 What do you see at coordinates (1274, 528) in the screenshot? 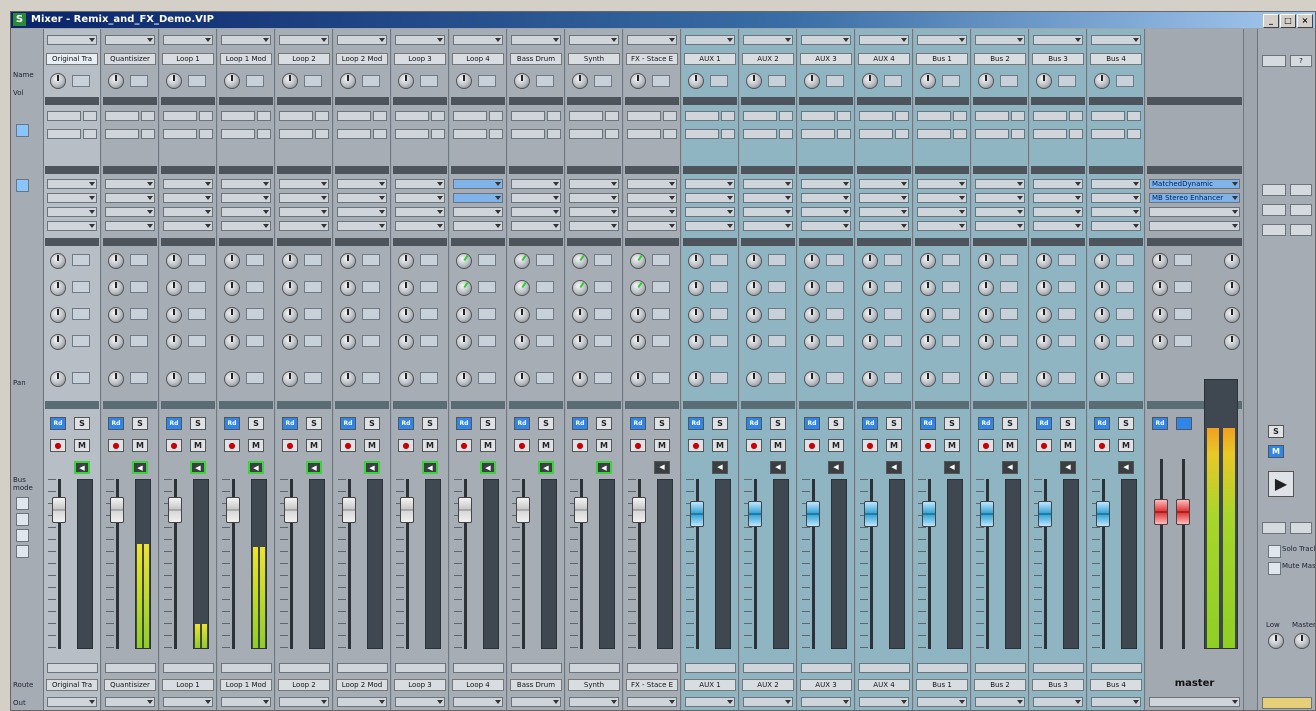
I see `transport-a-button` at bounding box center [1274, 528].